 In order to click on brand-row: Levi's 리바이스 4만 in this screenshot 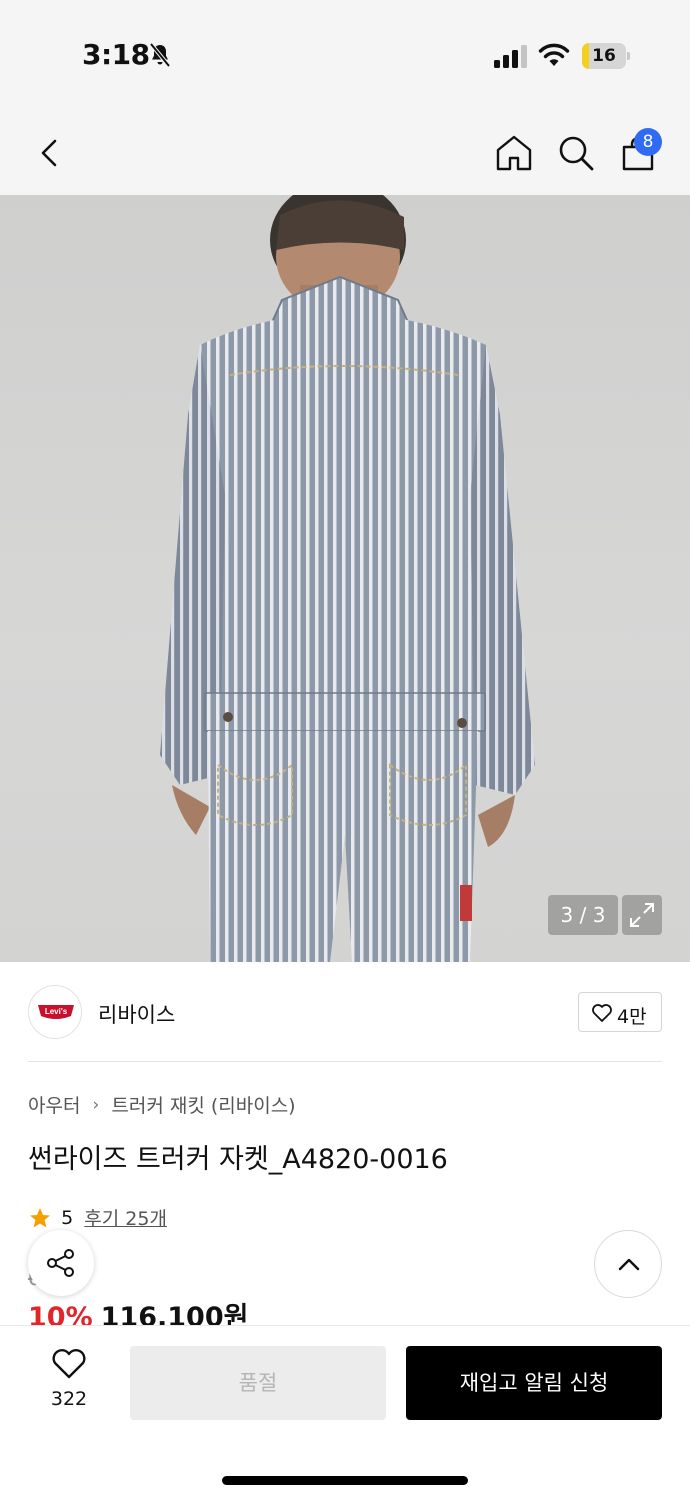, I will do `click(345, 1013)`.